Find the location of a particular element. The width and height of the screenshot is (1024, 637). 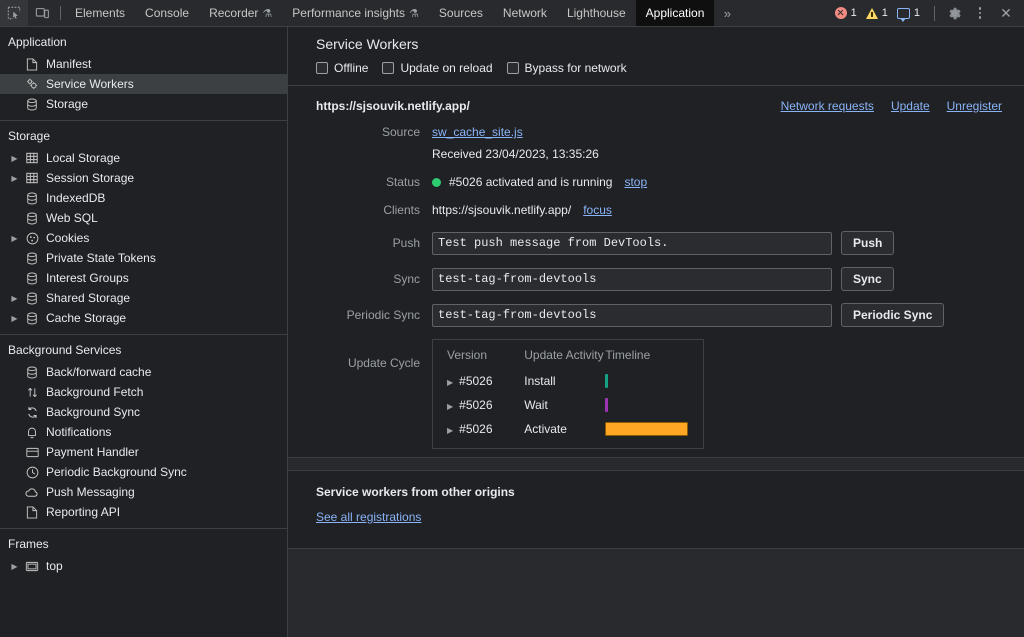

sidebar-item-push-messaging: Push Messaging is located at coordinates (143, 492).